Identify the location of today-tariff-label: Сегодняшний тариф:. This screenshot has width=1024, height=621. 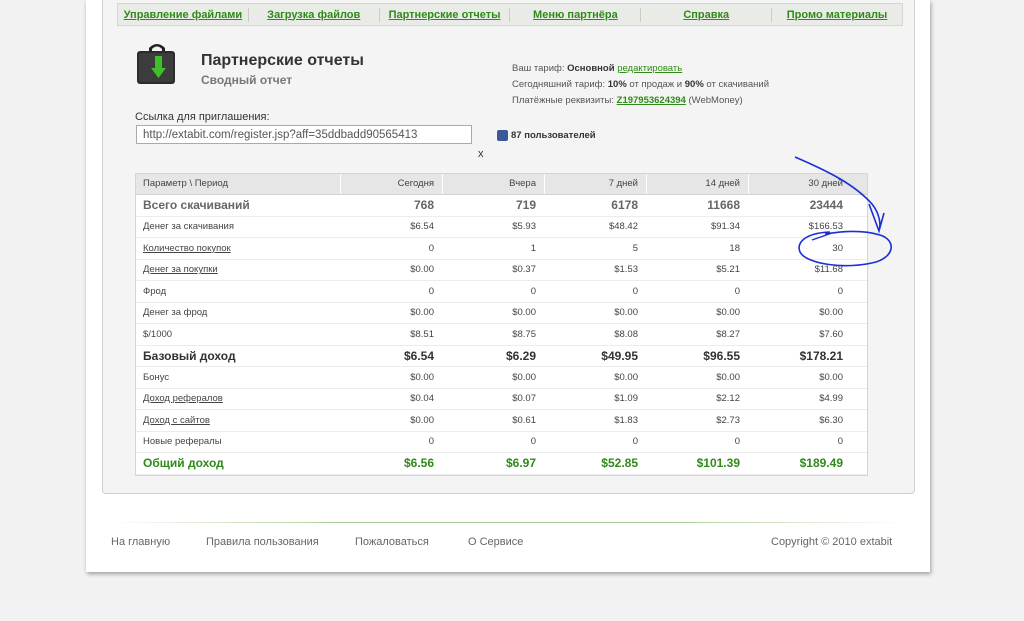
(559, 84).